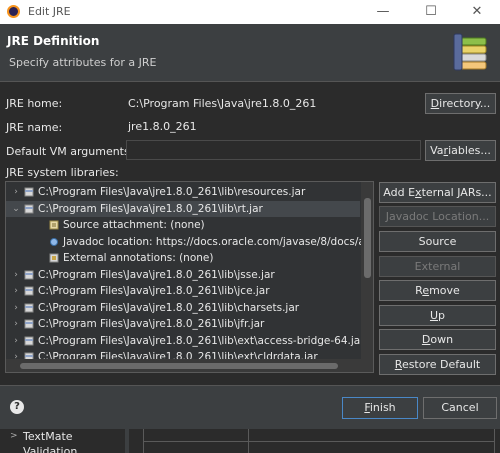 The image size is (500, 453). What do you see at coordinates (460, 408) in the screenshot?
I see `cancel-button: Cancel` at bounding box center [460, 408].